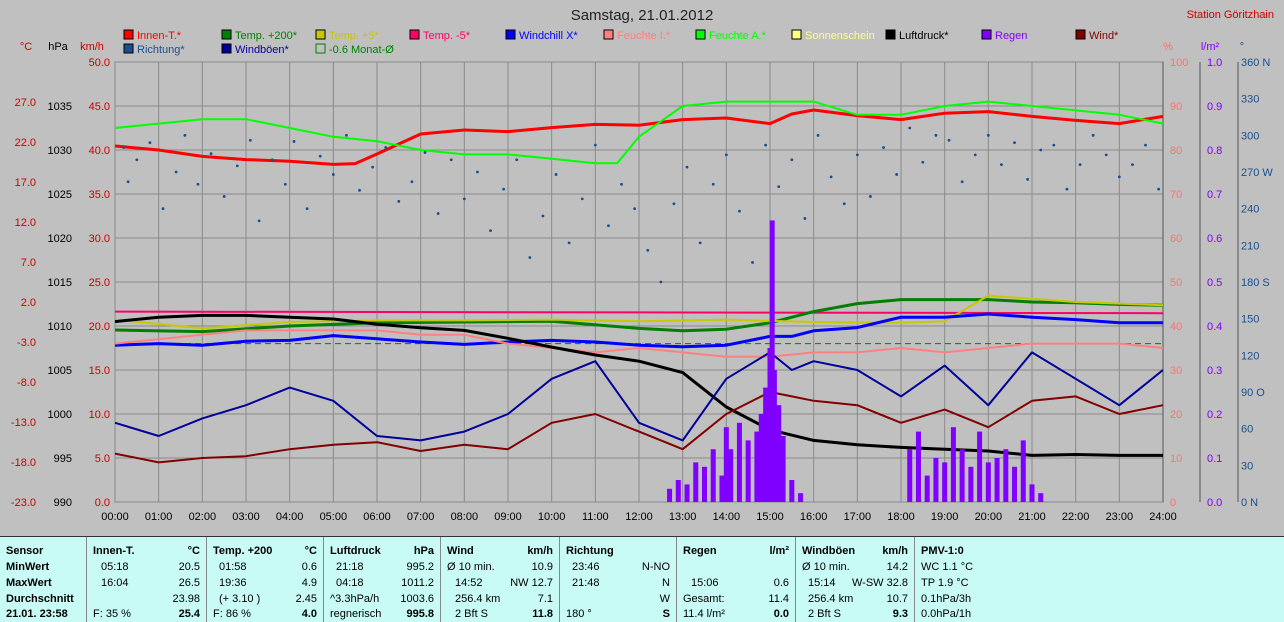  Describe the element at coordinates (189, 567) in the screenshot. I see `innen-min-value: 20.5` at that location.